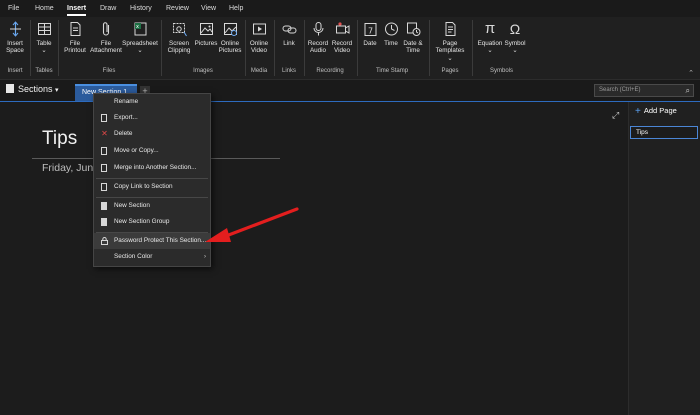  Describe the element at coordinates (664, 132) in the screenshot. I see `page-list-item: Tips` at that location.